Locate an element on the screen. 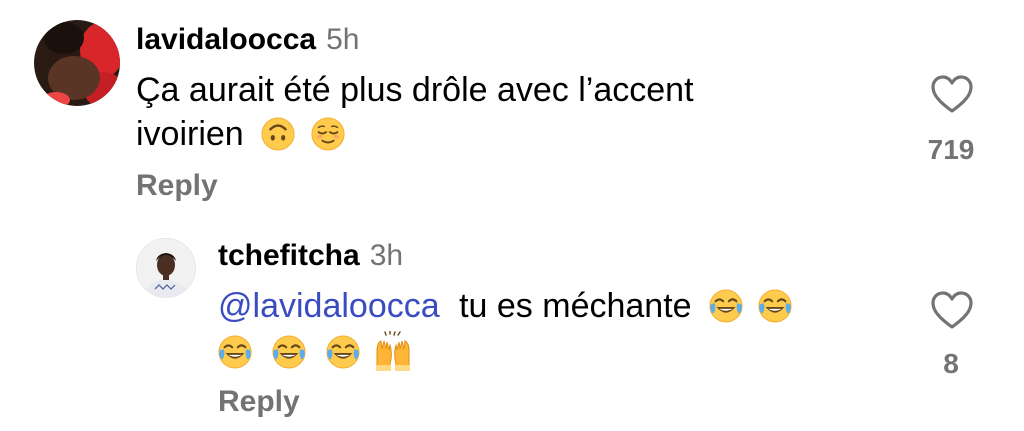 The width and height of the screenshot is (1024, 431). upside-down-face-emoji is located at coordinates (278, 134).